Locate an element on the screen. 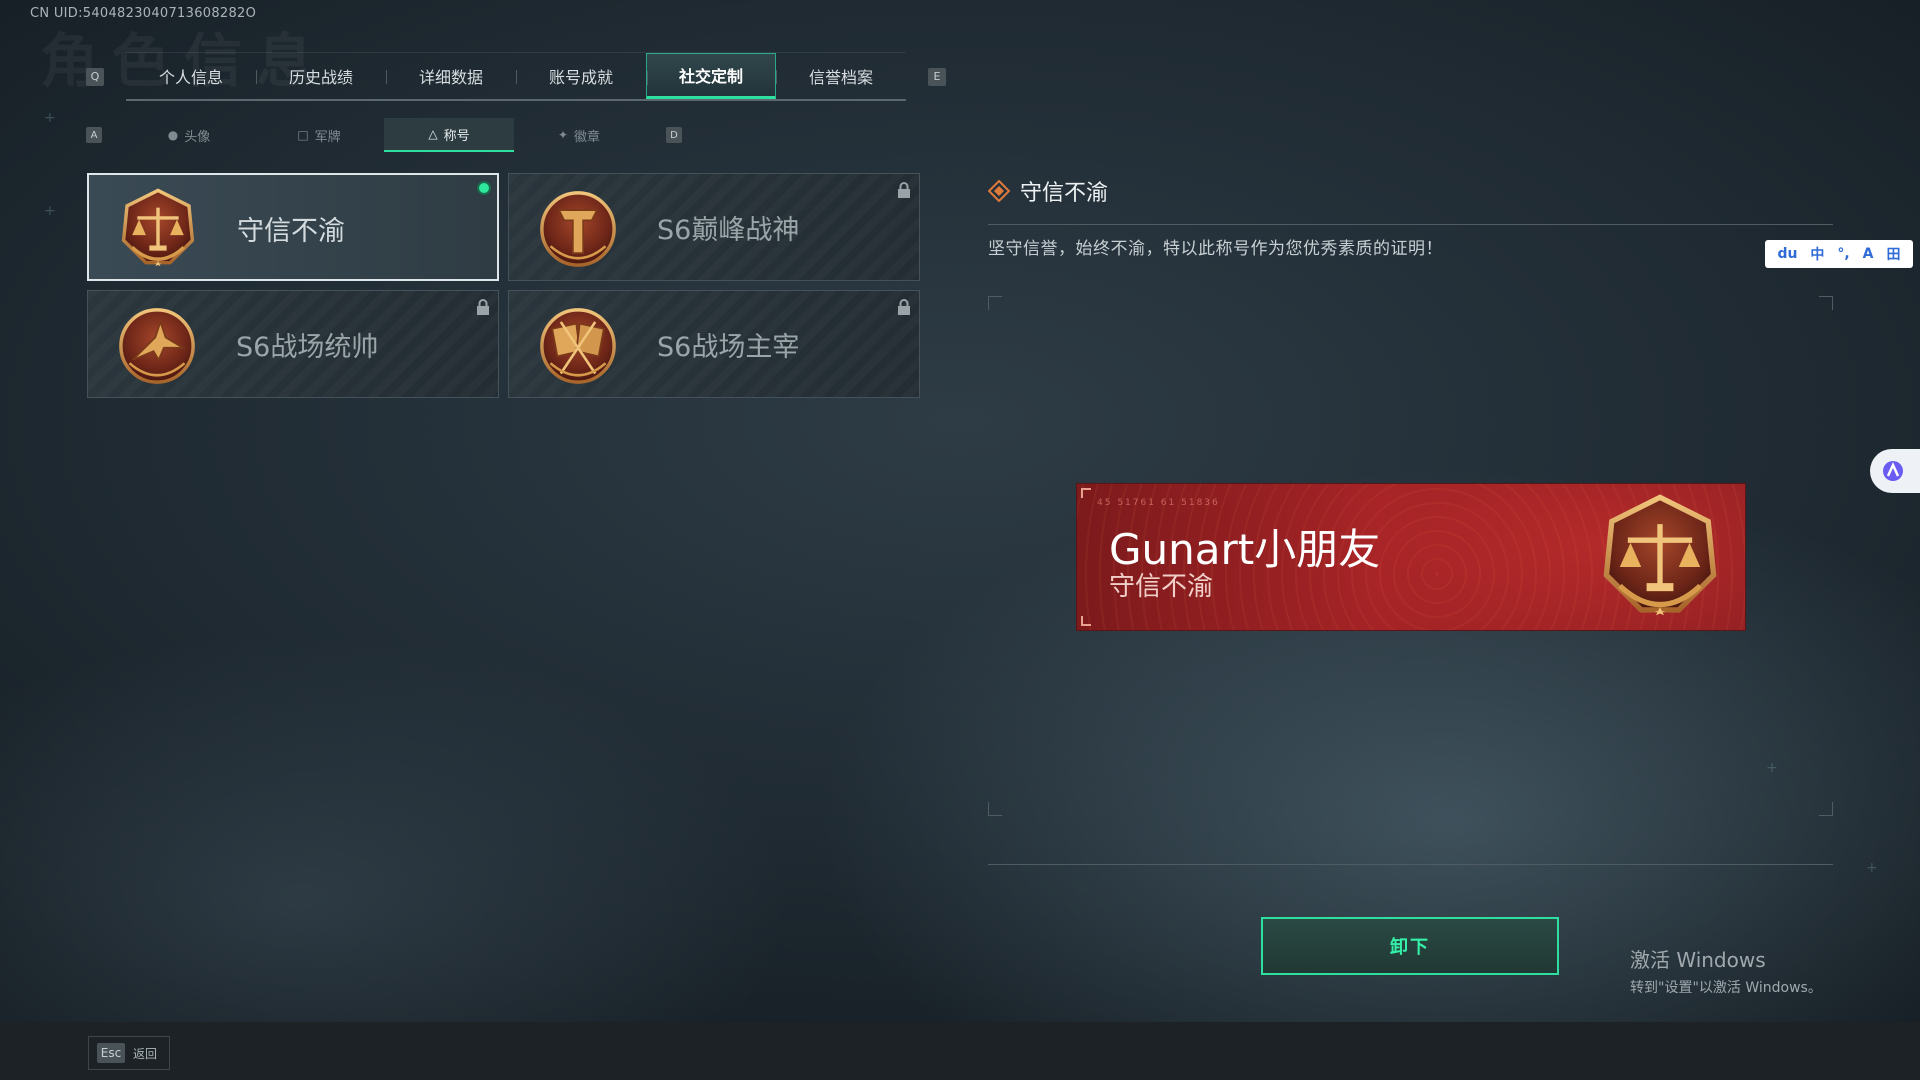 The image size is (1920, 1080). subtab-dogtag: □ 军牌 is located at coordinates (319, 135).